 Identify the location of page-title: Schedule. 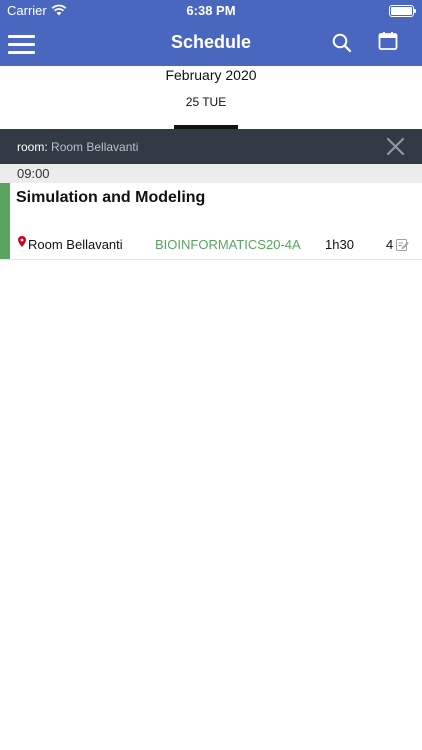
(211, 42).